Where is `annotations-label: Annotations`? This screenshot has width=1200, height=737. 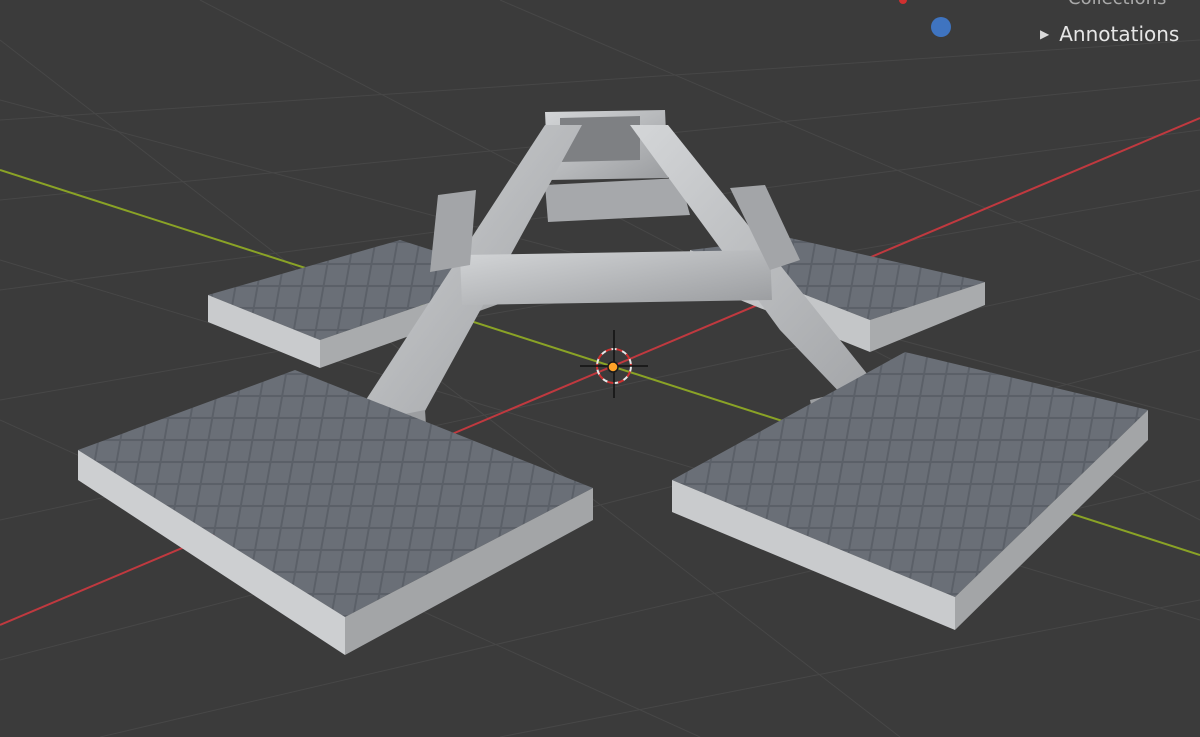
annotations-label: Annotations is located at coordinates (1119, 34).